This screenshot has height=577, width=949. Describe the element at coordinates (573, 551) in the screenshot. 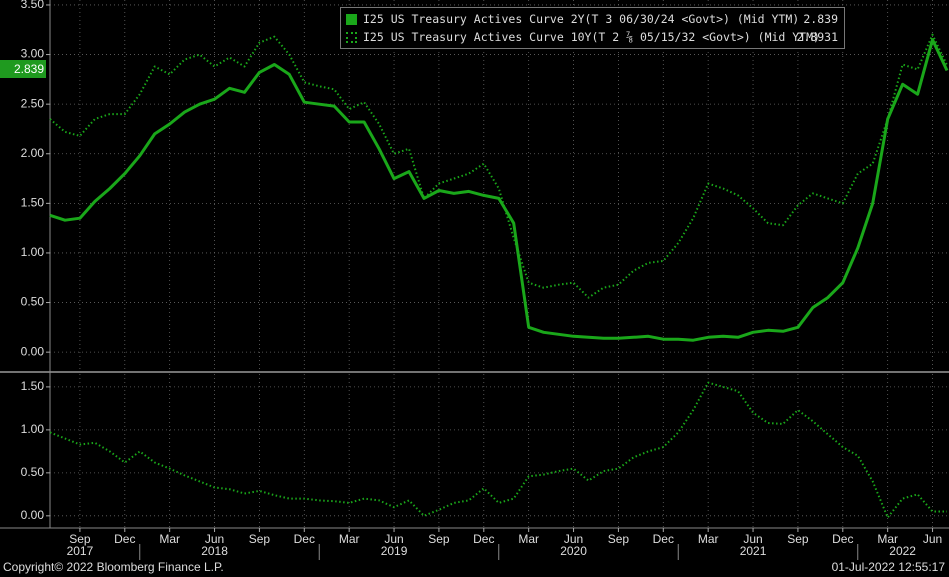

I see `x-year-label: 2020` at that location.